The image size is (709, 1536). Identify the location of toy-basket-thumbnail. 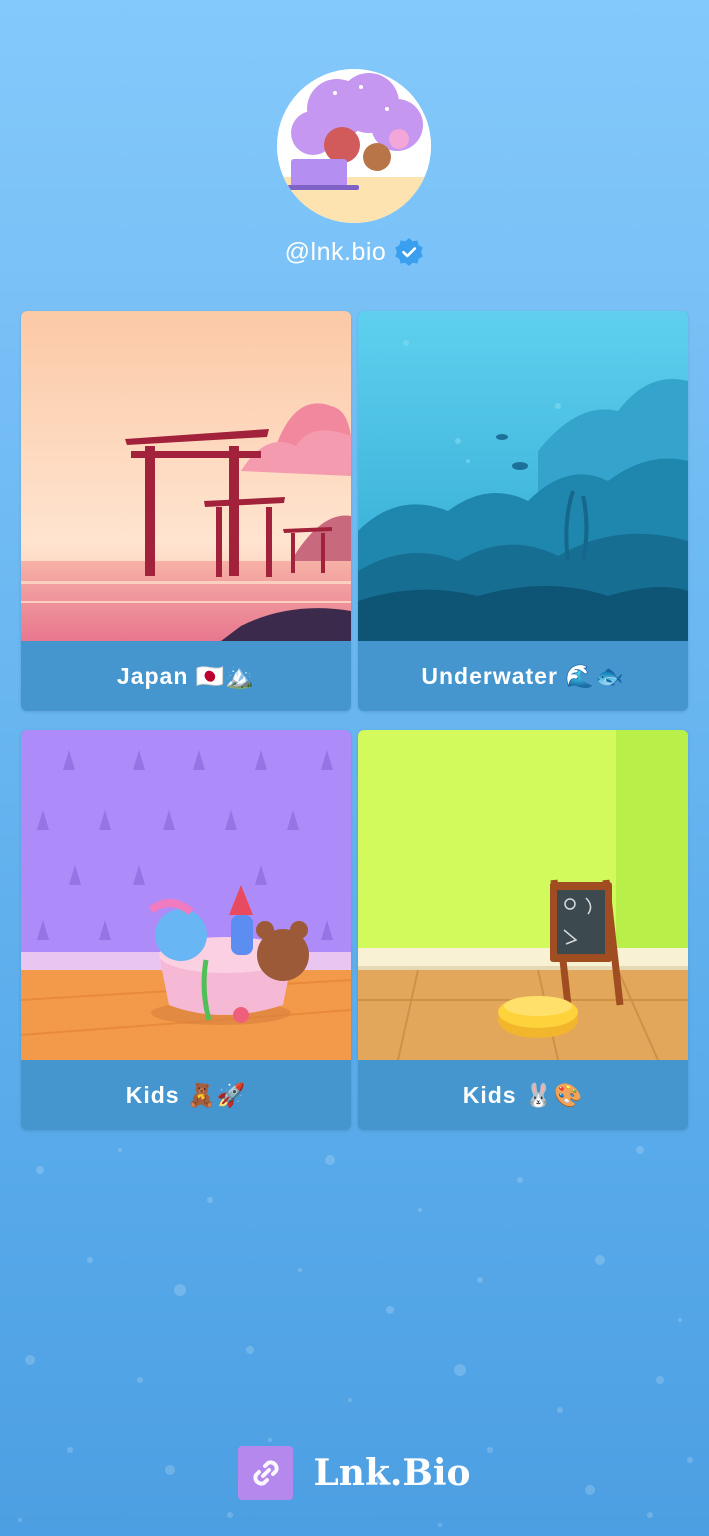
(186, 895).